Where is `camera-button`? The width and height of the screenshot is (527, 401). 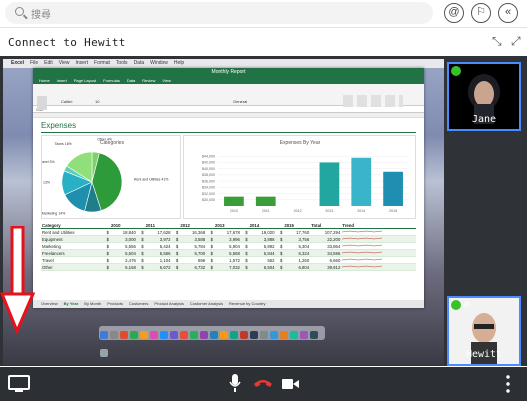 camera-button is located at coordinates (291, 386).